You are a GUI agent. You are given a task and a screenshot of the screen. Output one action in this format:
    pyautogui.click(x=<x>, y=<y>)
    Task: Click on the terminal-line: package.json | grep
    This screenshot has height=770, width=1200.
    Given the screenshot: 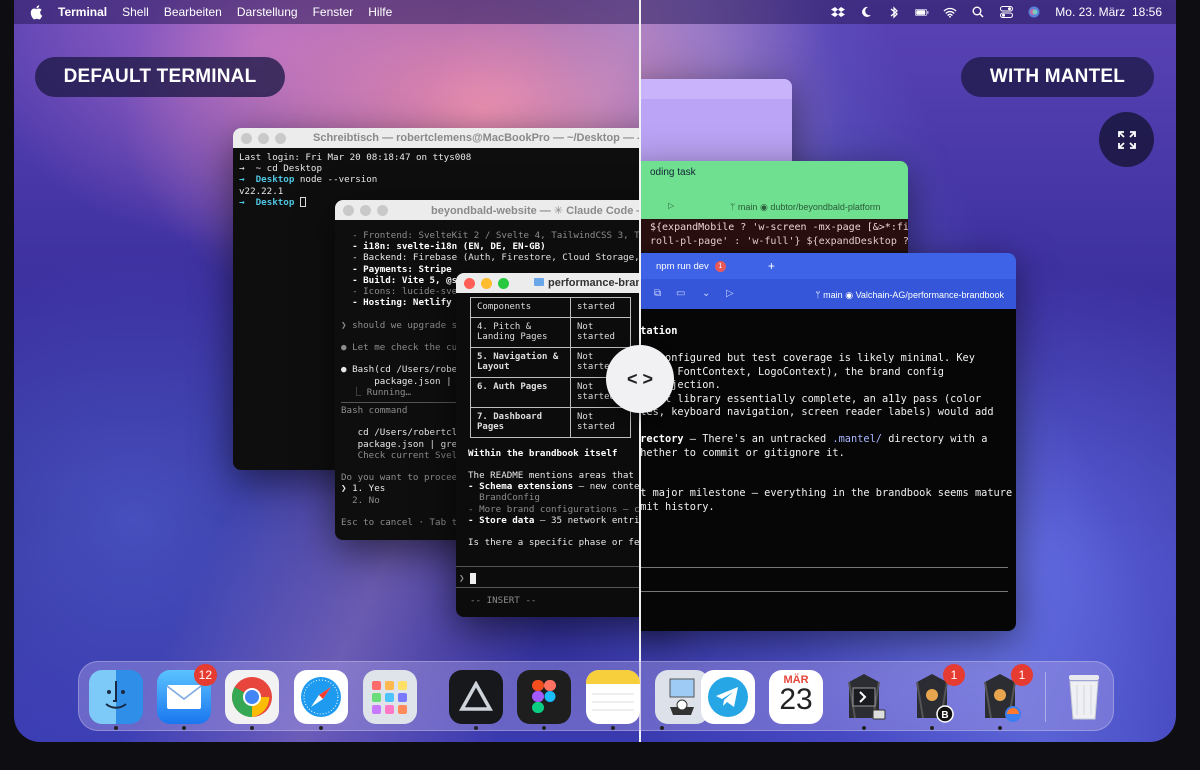 What is the action you would take?
    pyautogui.click(x=402, y=444)
    